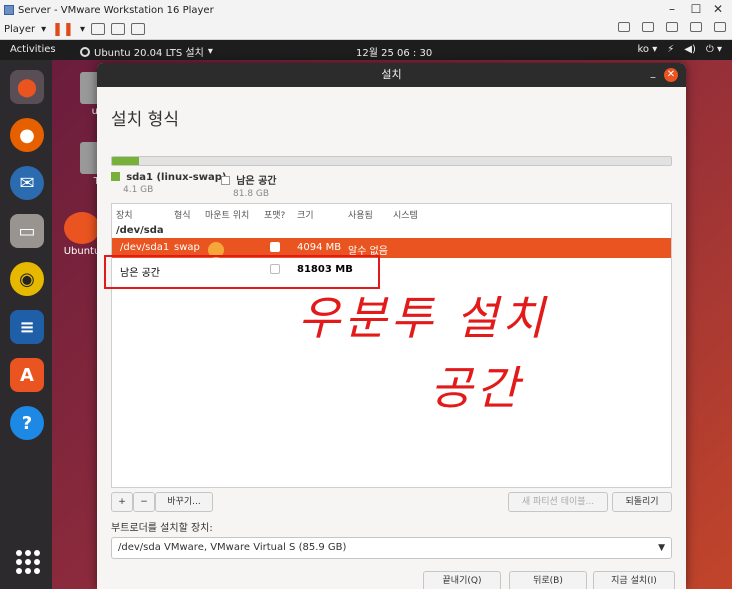  I want to click on fullscreen-icon, so click(117, 29).